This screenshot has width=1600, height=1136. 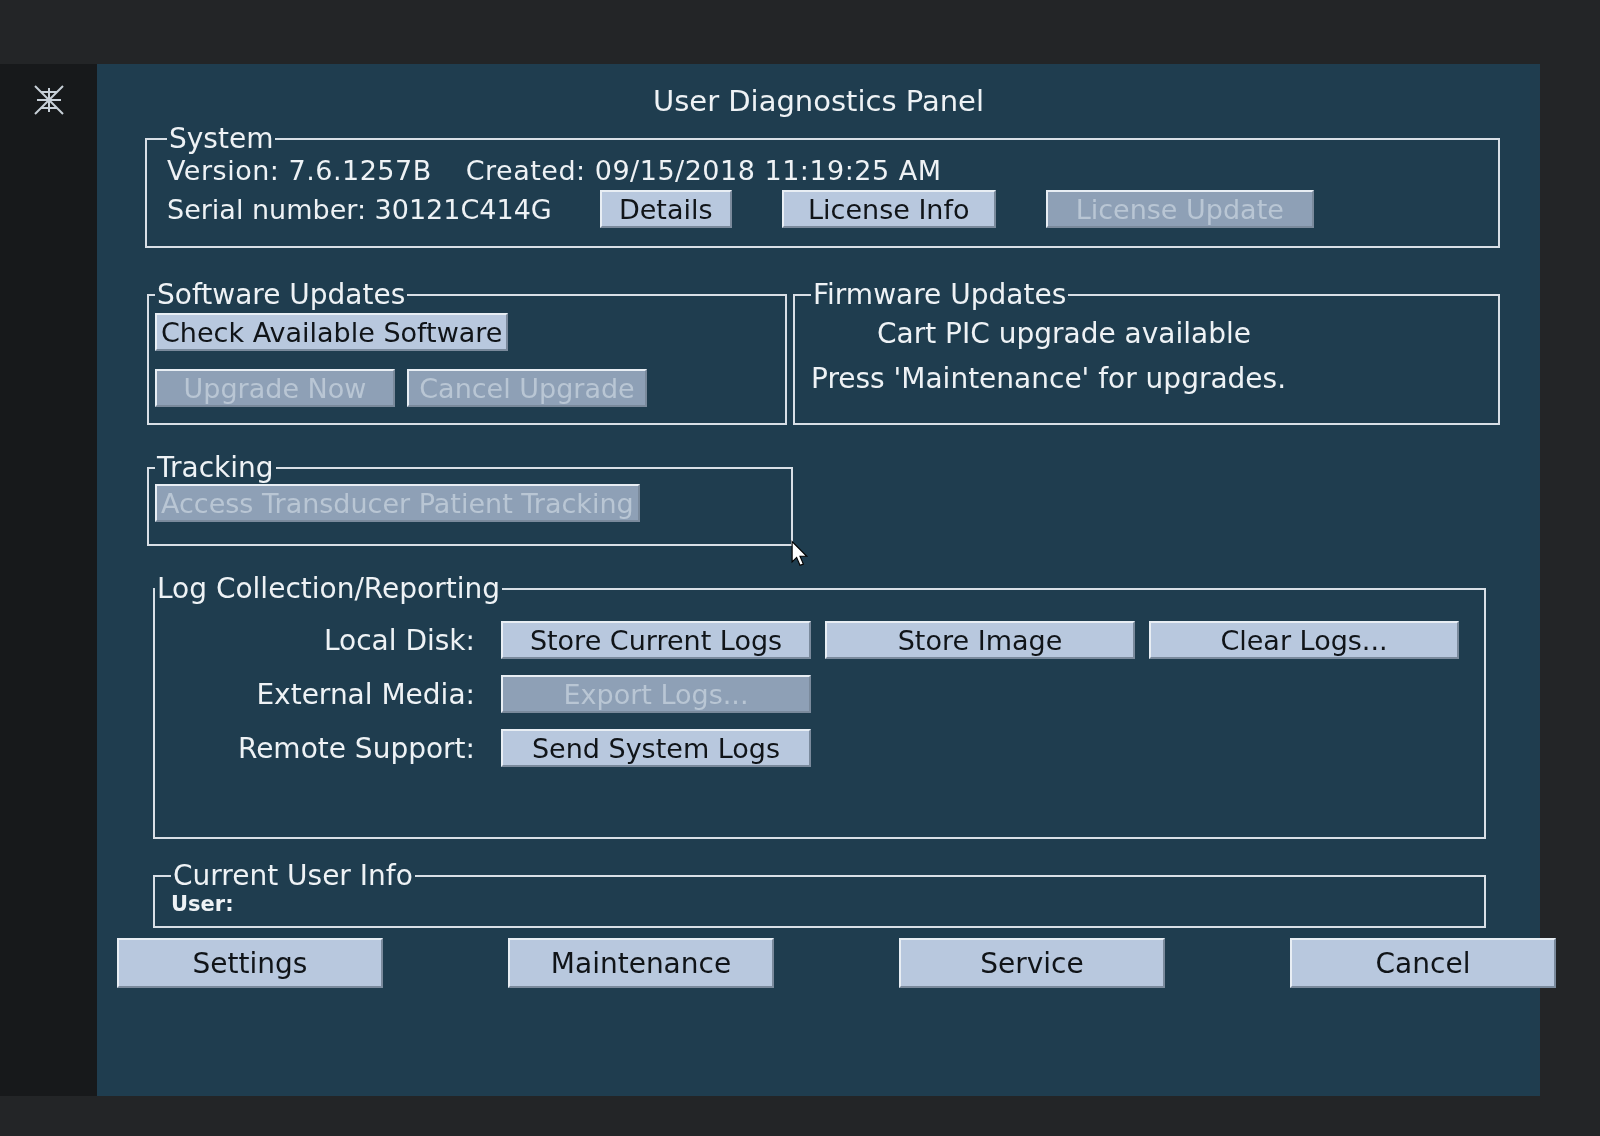 What do you see at coordinates (1049, 378) in the screenshot?
I see `firmware-message: Press 'Maintenance' for upgrades.` at bounding box center [1049, 378].